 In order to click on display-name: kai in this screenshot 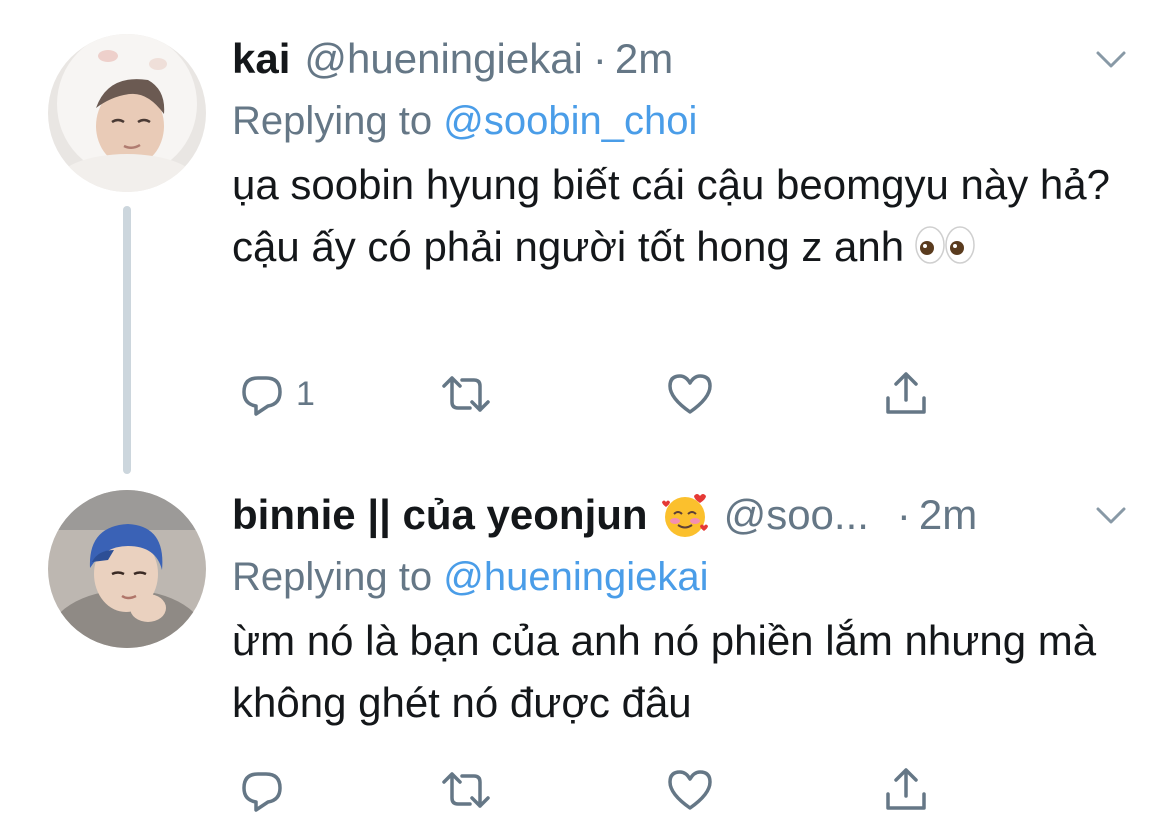, I will do `click(261, 59)`.